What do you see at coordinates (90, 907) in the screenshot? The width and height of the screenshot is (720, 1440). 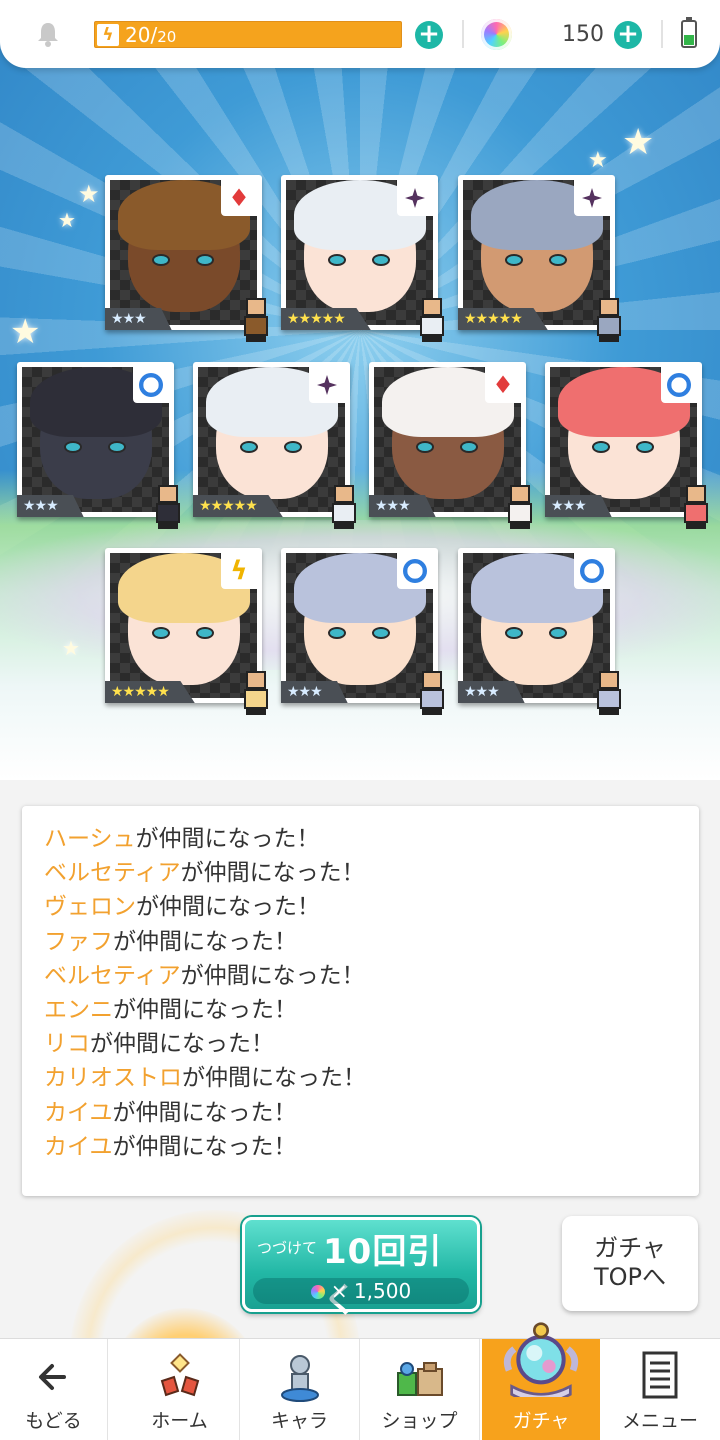 I see `character-name: ヴェロン` at bounding box center [90, 907].